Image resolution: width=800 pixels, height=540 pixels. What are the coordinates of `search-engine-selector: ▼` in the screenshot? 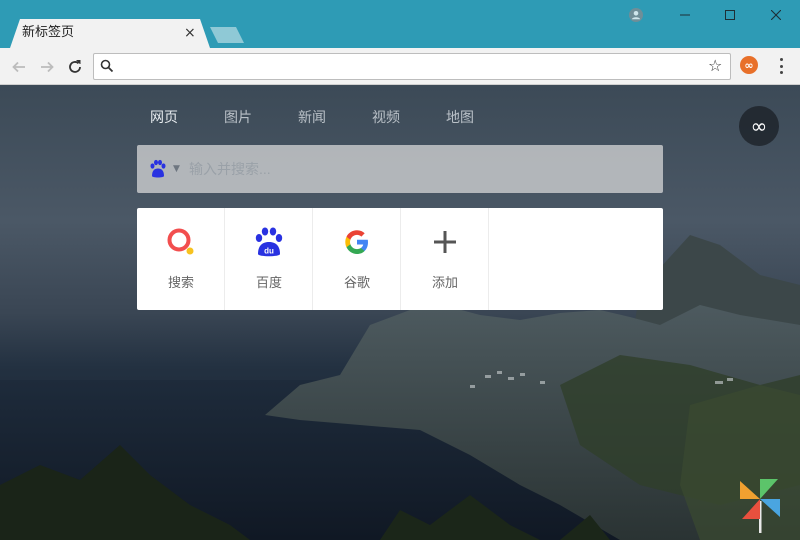 It's located at (164, 169).